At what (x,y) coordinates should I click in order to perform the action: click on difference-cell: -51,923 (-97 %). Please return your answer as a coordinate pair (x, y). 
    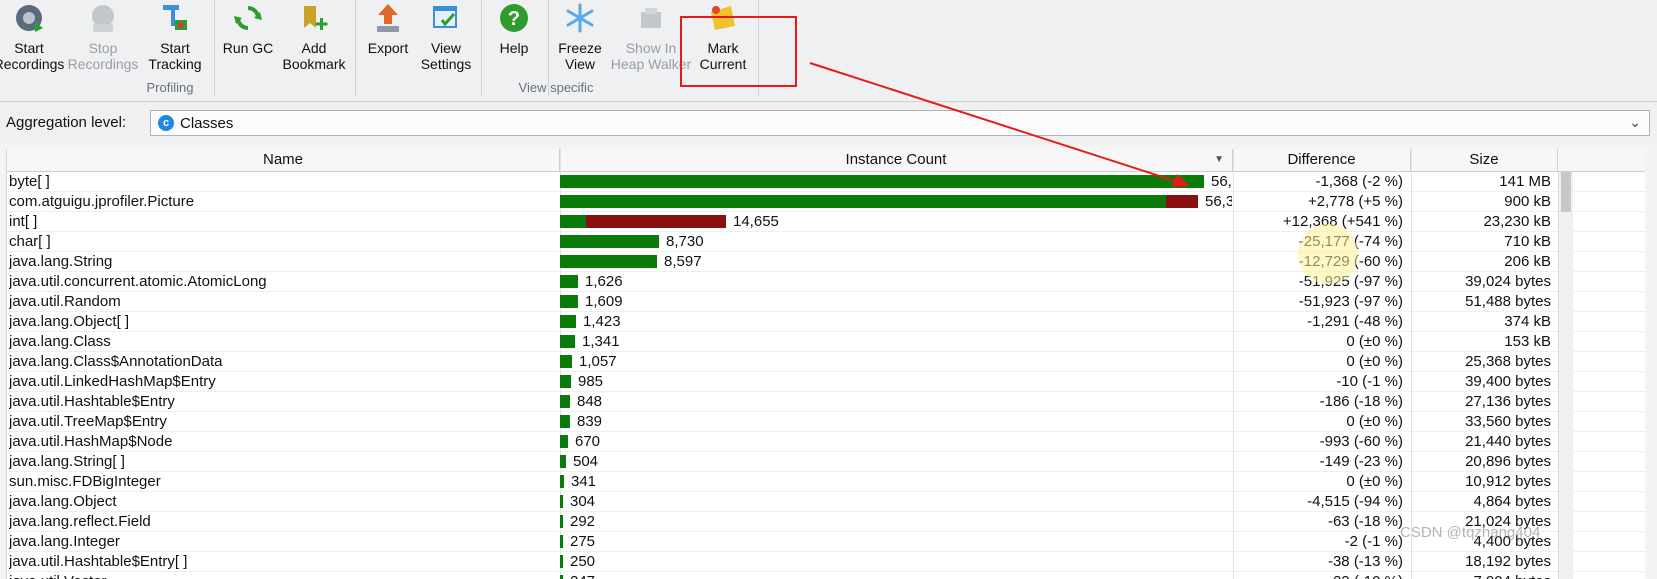
    Looking at the image, I should click on (1350, 301).